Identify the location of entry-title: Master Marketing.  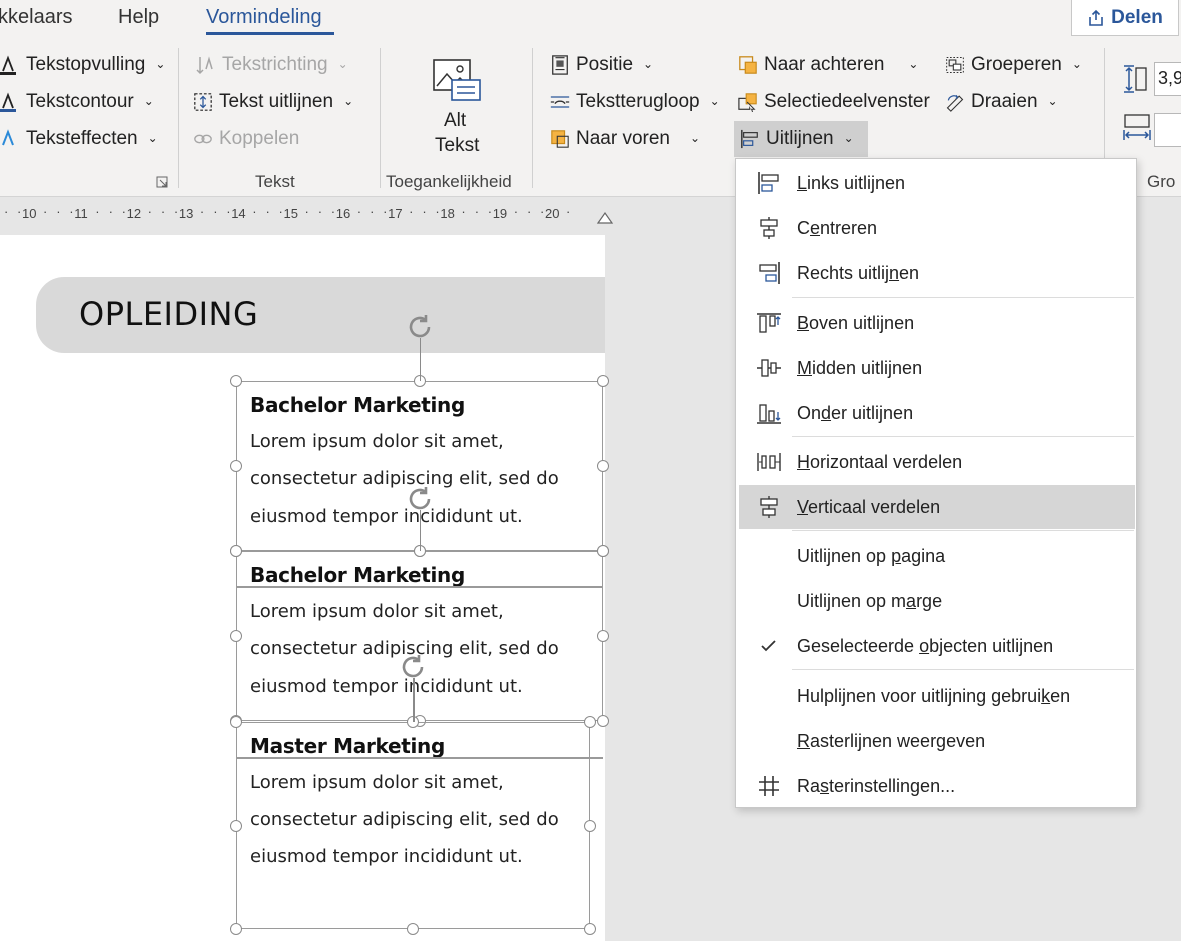
(347, 746).